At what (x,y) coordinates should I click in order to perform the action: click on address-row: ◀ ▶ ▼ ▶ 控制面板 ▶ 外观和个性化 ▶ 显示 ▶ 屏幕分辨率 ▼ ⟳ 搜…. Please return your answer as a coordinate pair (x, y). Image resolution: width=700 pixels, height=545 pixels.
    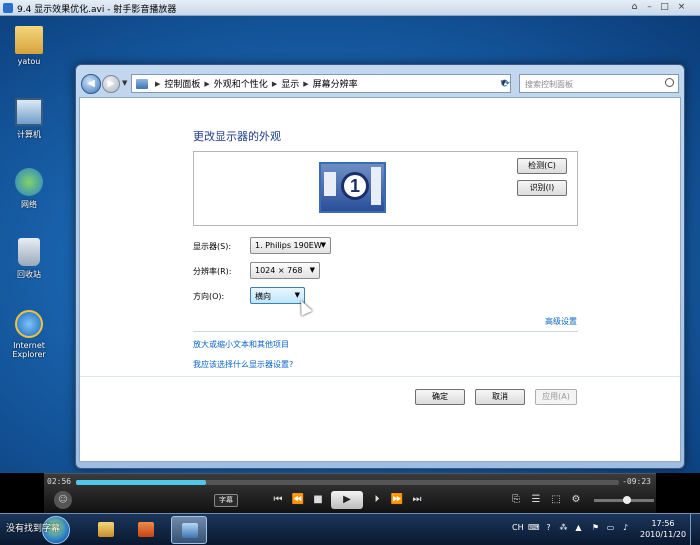
    Looking at the image, I should click on (380, 84).